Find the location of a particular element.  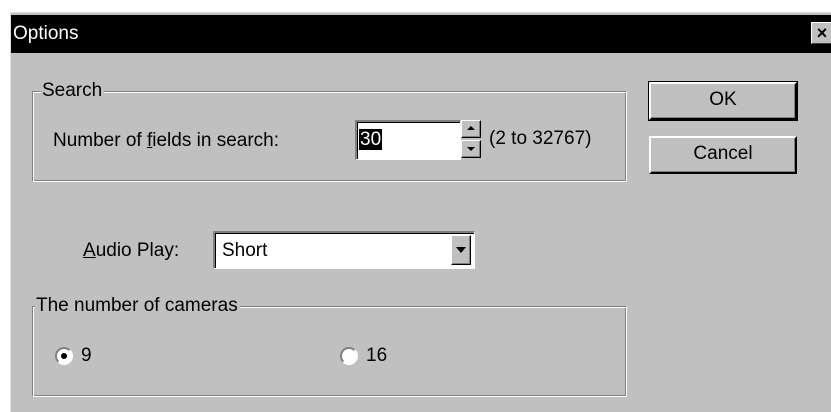

arrow-down-icon is located at coordinates (471, 149).